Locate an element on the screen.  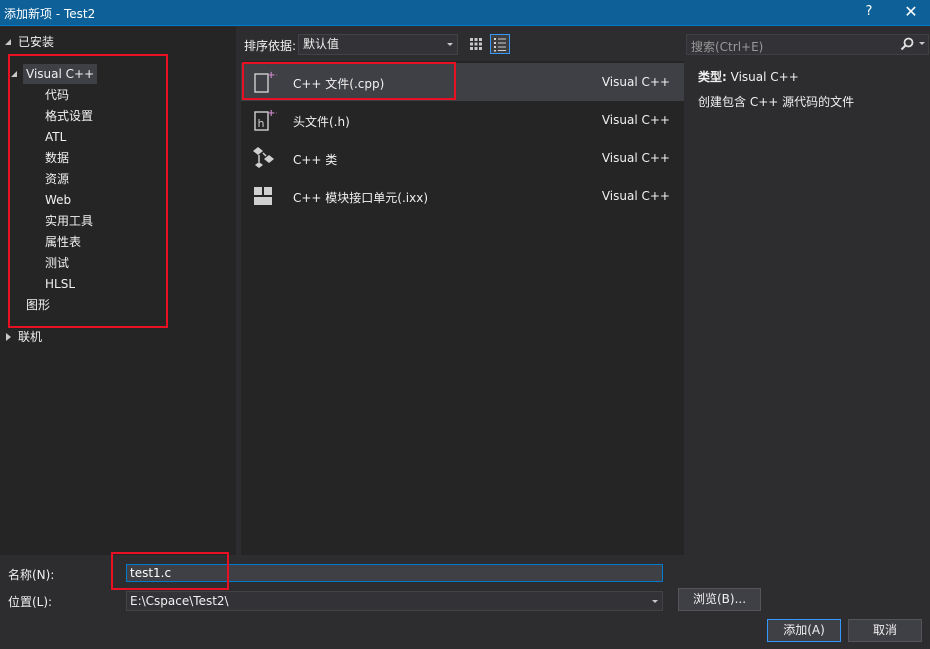
template-name: C++ 类 is located at coordinates (315, 160).